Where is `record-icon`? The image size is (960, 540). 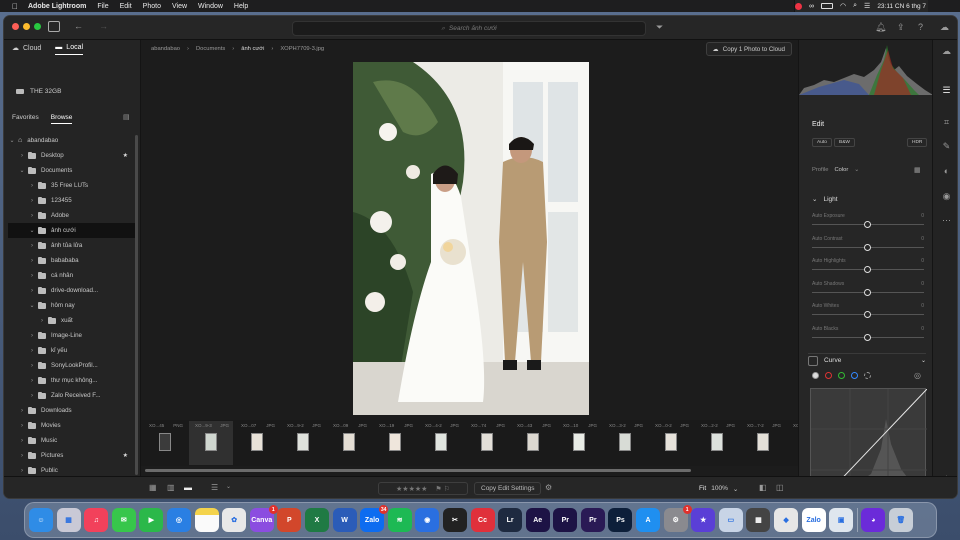
record-icon is located at coordinates (798, 6).